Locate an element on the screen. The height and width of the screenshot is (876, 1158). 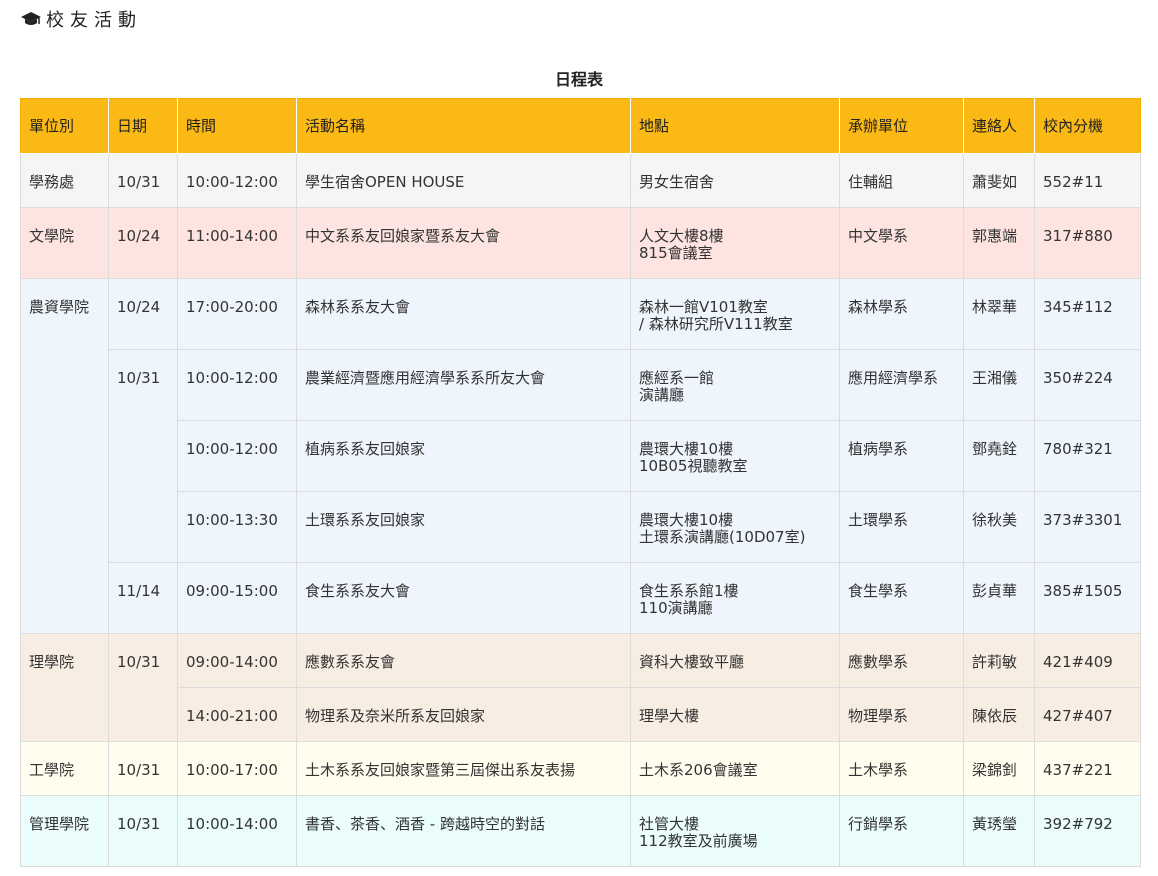
organizer-cell: 土環學系 is located at coordinates (901, 527).